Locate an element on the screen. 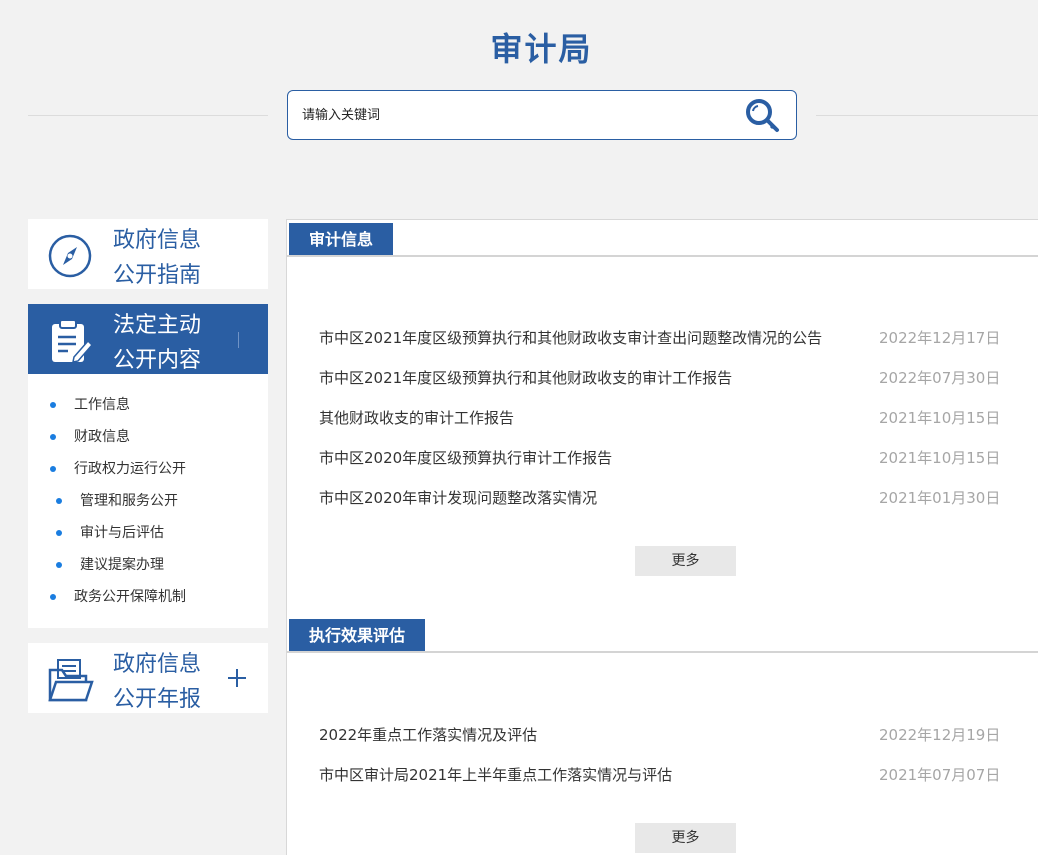  folder-documents-icon is located at coordinates (71, 680).